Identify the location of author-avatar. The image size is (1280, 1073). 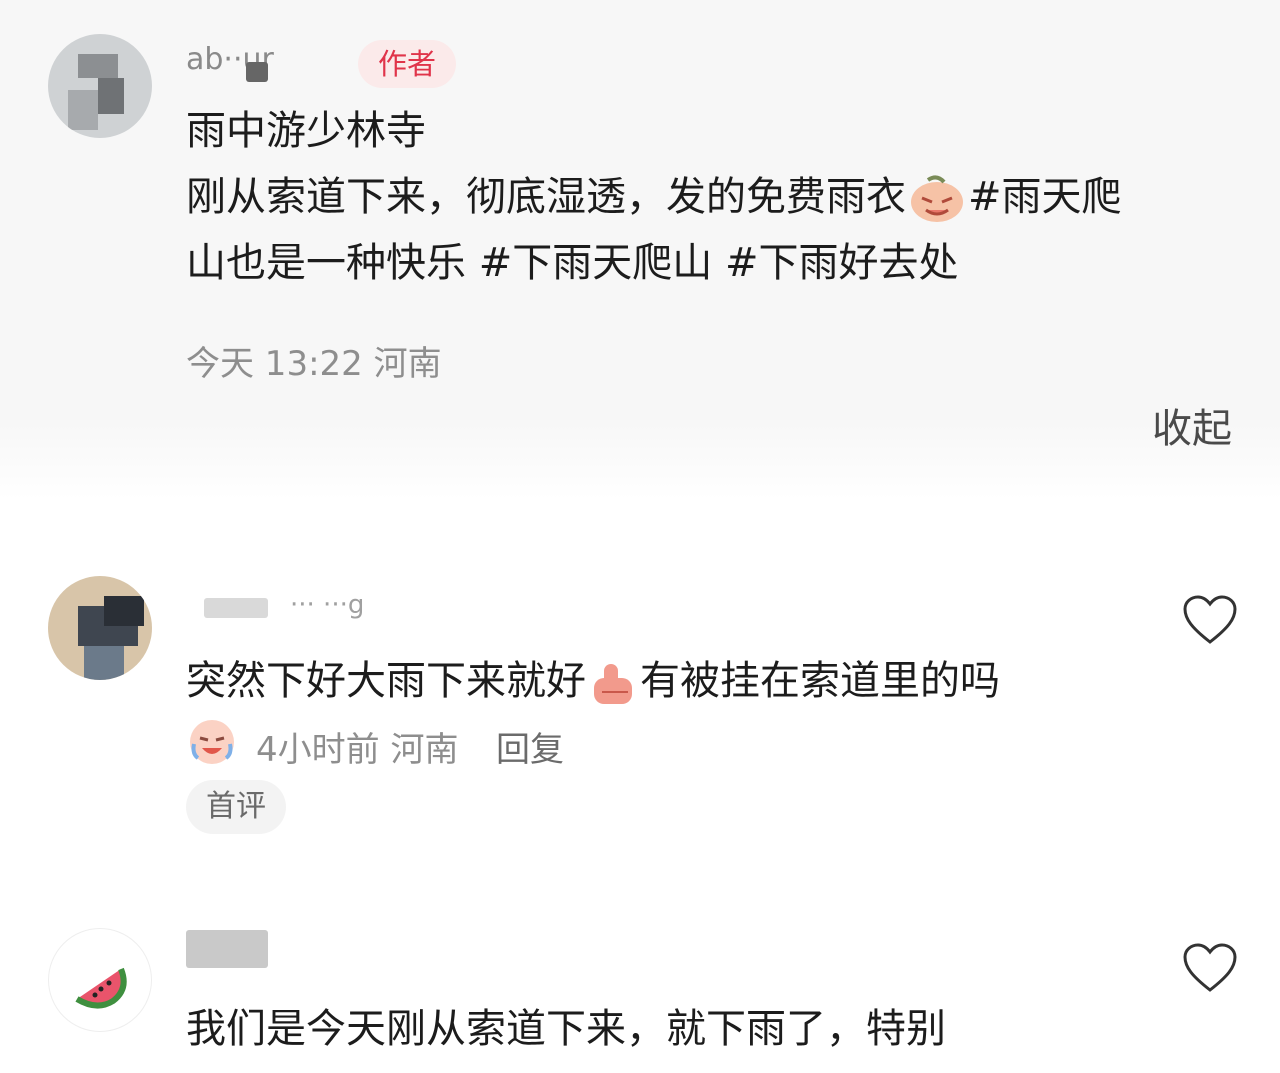
(100, 86).